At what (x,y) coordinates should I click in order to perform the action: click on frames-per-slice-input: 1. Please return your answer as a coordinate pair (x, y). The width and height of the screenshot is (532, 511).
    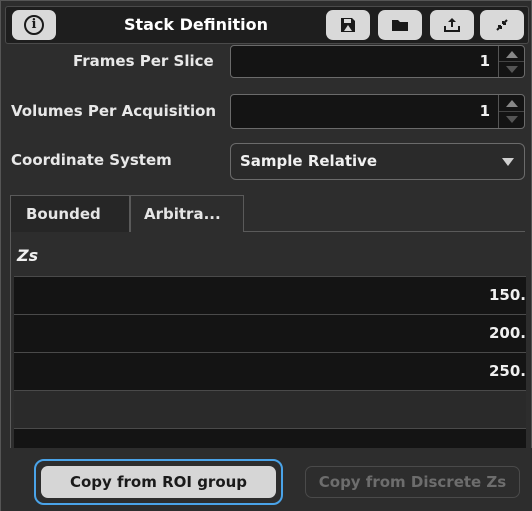
    Looking at the image, I should click on (377, 61).